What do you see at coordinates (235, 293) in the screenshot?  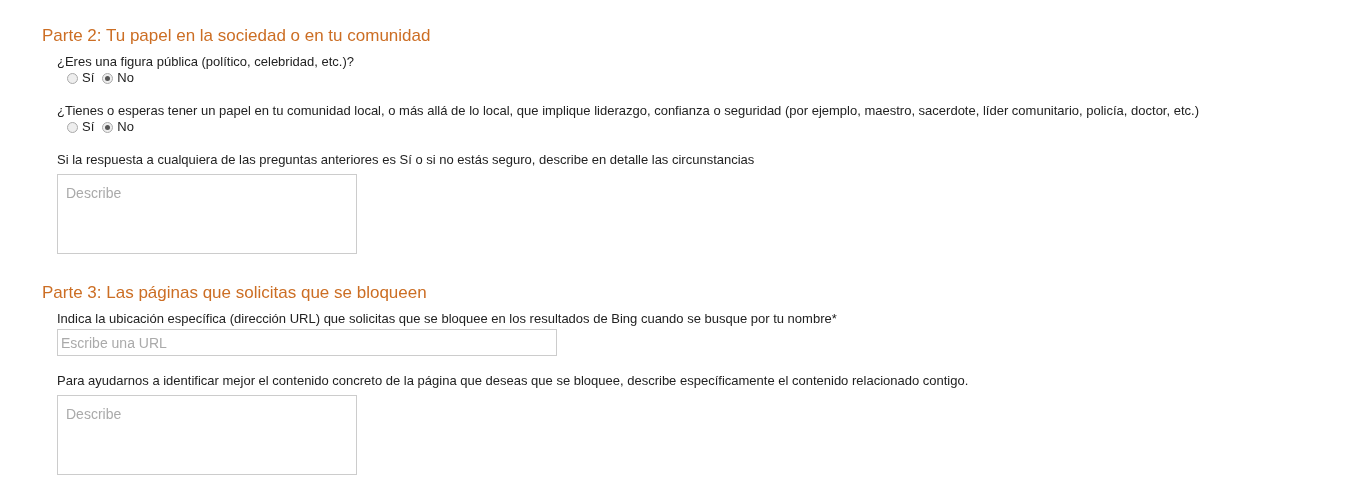 I see `section-heading: Parte 3: Las páginas que solicitas que se bloqueen` at bounding box center [235, 293].